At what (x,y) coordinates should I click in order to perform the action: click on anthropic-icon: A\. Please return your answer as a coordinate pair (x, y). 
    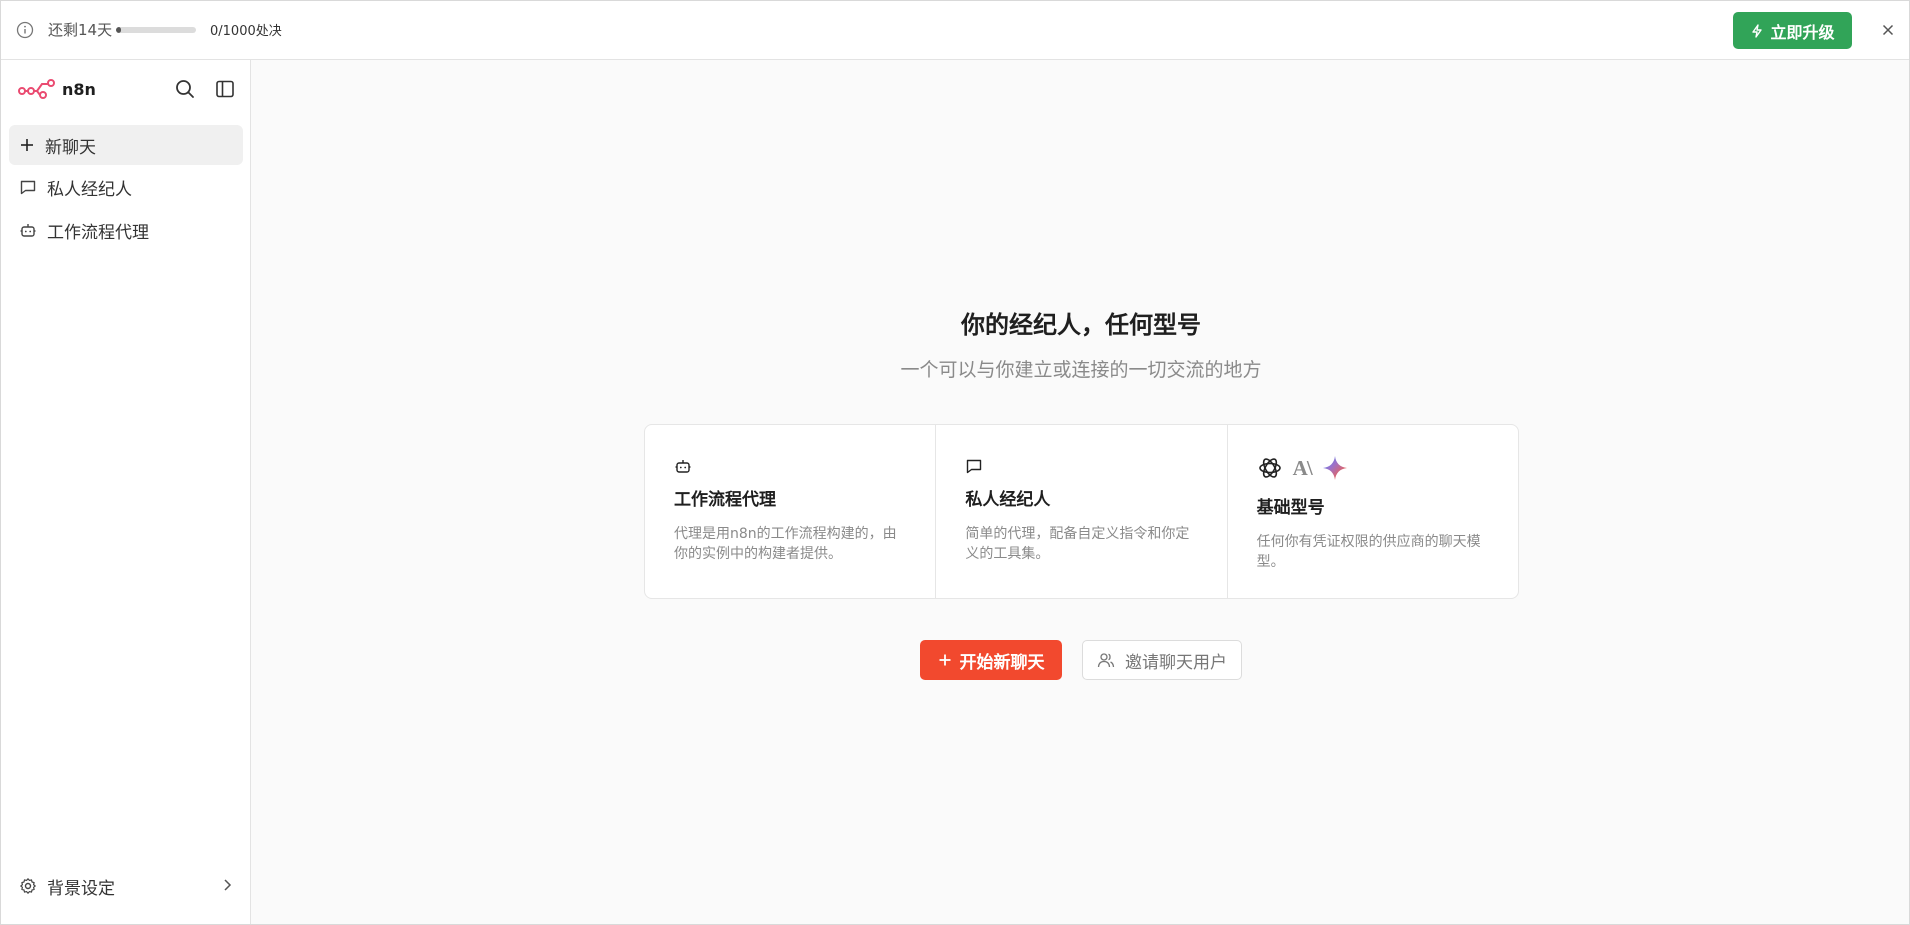
    Looking at the image, I should click on (1302, 467).